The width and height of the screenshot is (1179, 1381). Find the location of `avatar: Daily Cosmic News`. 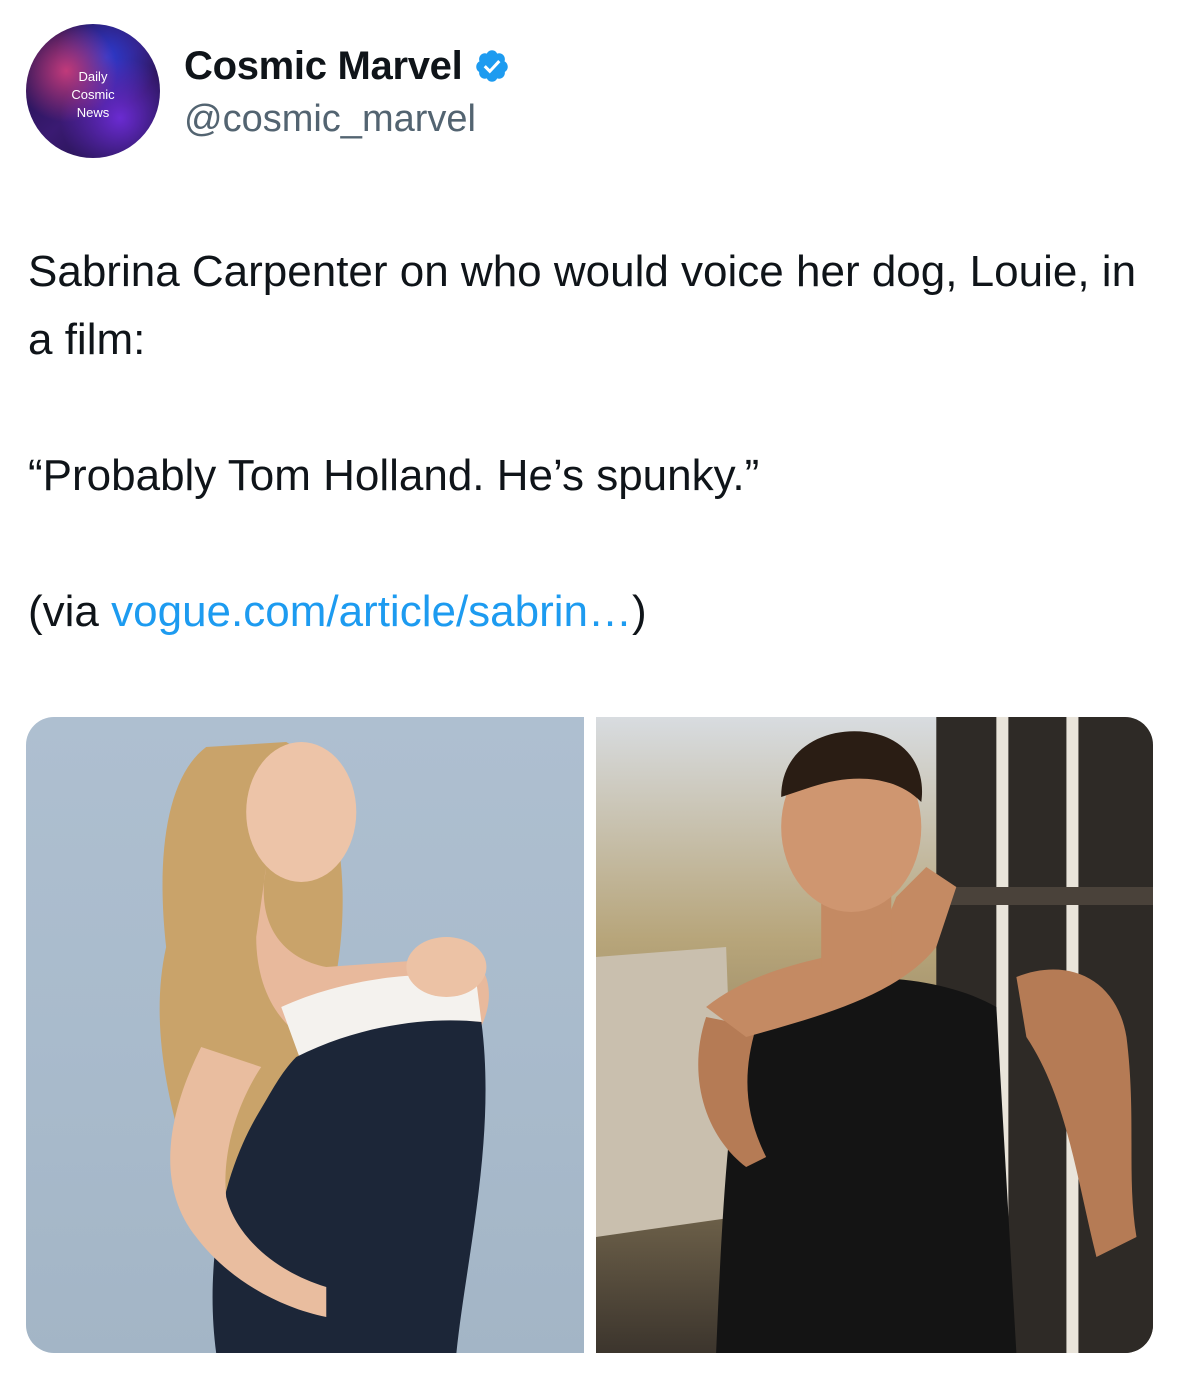

avatar: Daily Cosmic News is located at coordinates (93, 91).